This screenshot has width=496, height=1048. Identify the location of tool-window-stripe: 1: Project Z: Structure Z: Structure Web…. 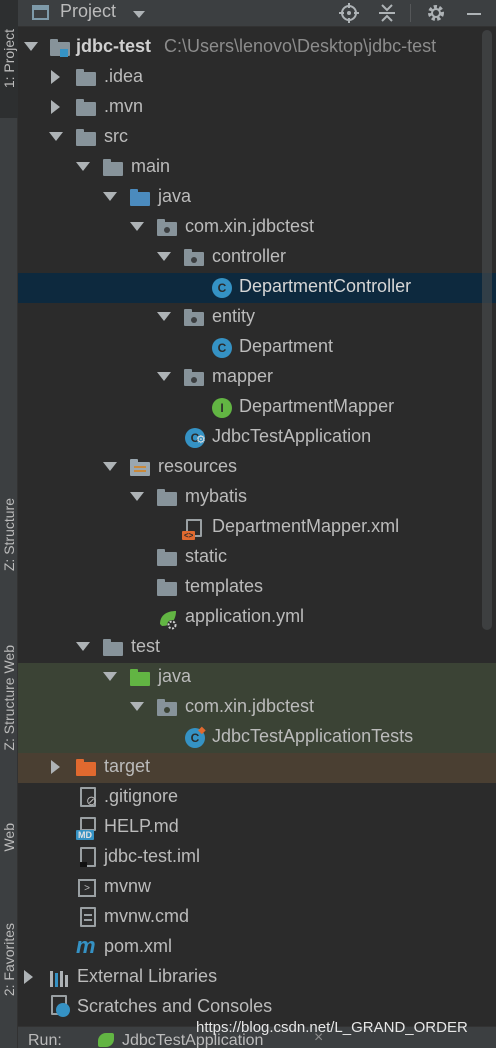
(9, 524).